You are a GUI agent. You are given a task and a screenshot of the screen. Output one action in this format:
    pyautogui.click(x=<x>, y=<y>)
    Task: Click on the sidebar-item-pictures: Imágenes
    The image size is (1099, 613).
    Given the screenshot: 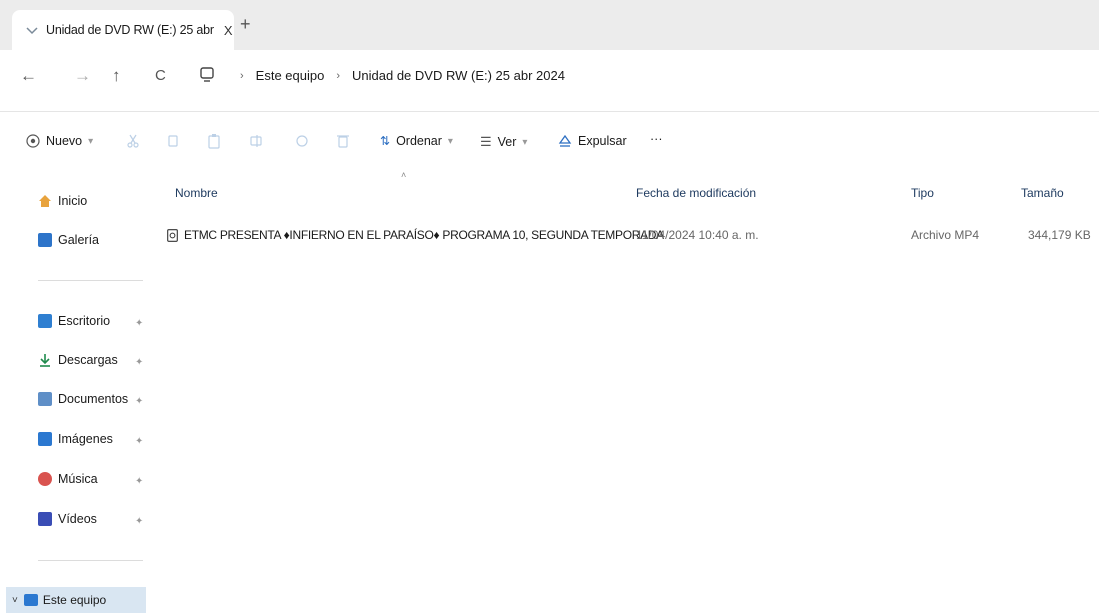 What is the action you would take?
    pyautogui.click(x=75, y=439)
    